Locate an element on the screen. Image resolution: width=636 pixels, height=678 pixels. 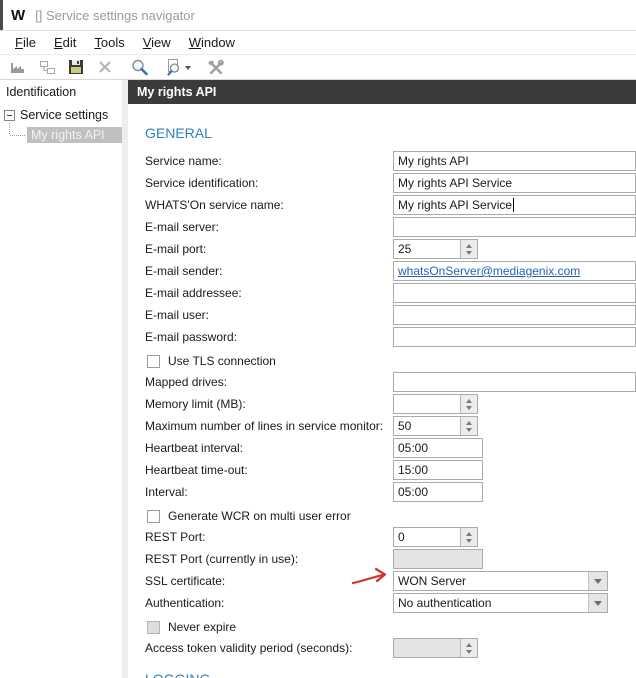
collapse-icon is located at coordinates (9, 115).